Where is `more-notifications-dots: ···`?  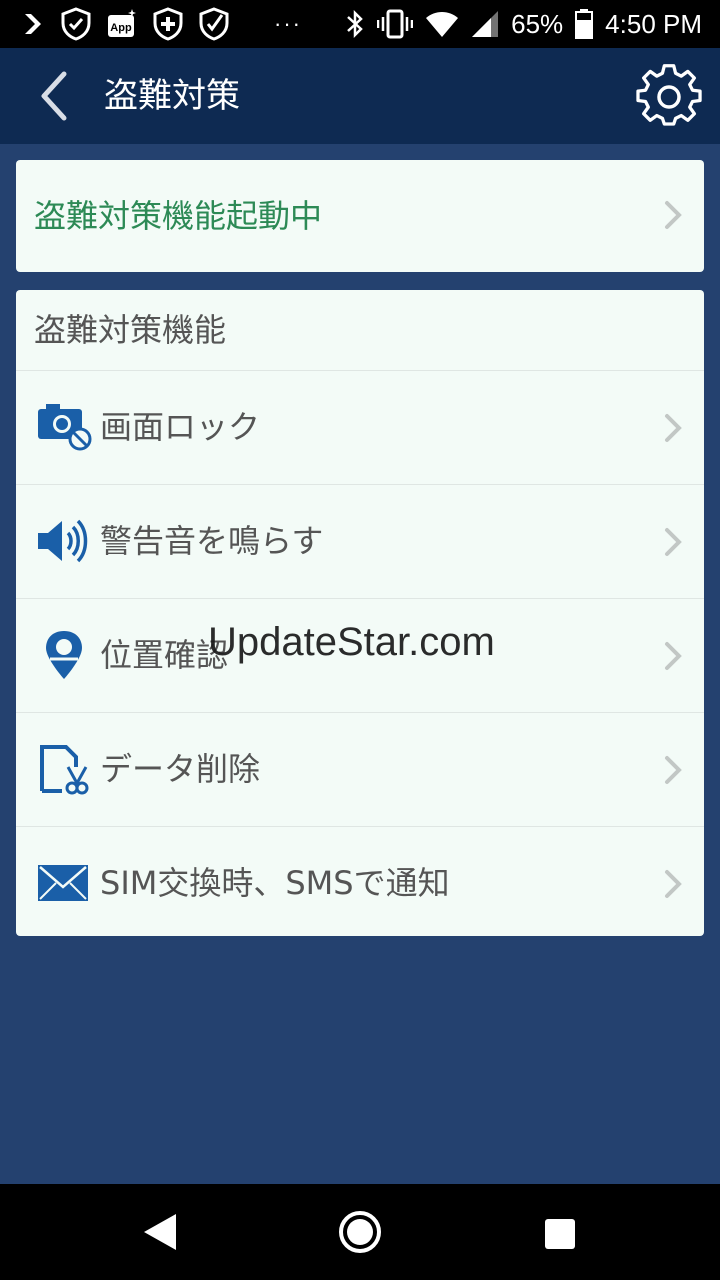
more-notifications-dots: ··· is located at coordinates (288, 23).